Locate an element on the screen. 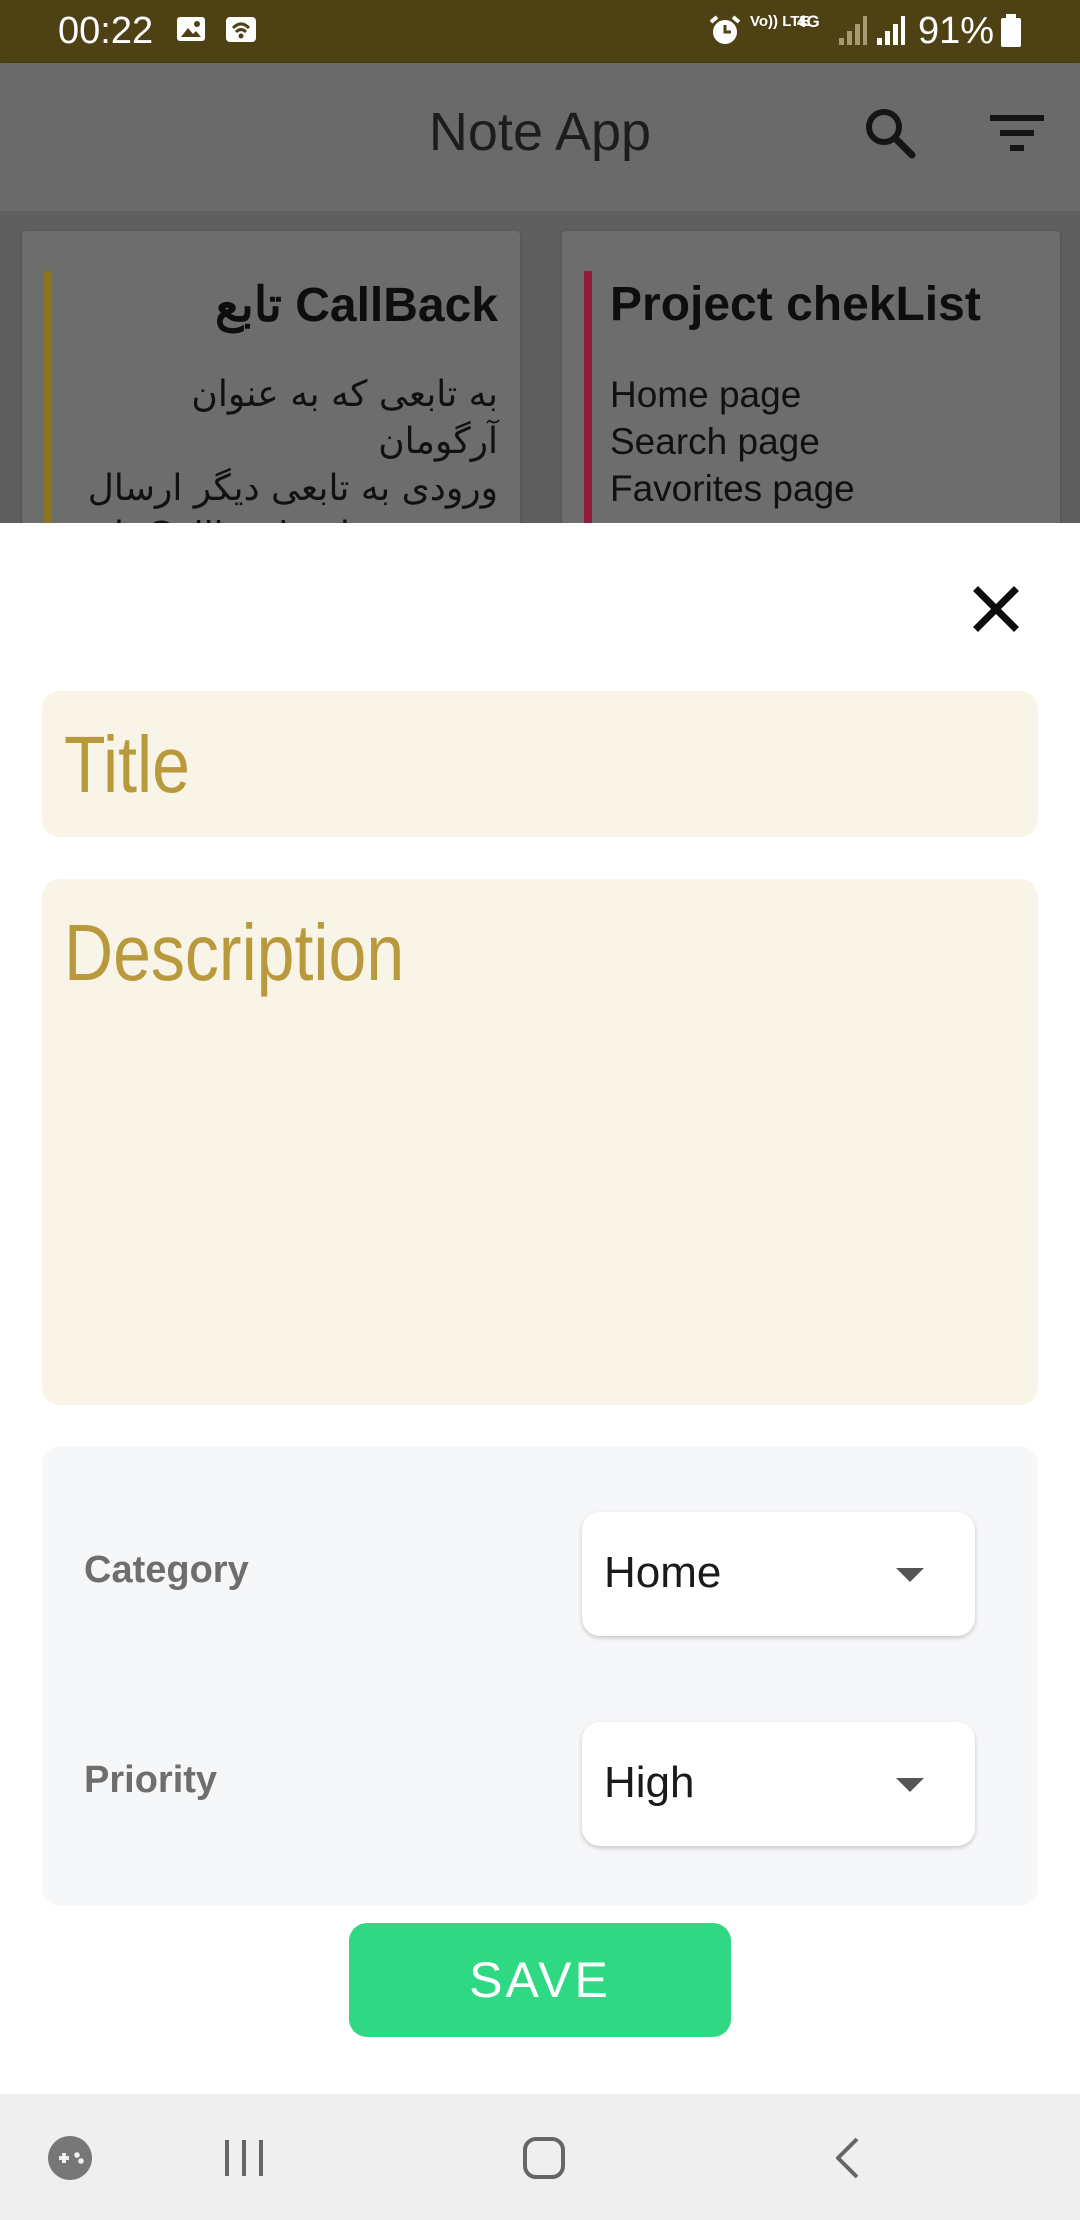  home-icon is located at coordinates (544, 2160).